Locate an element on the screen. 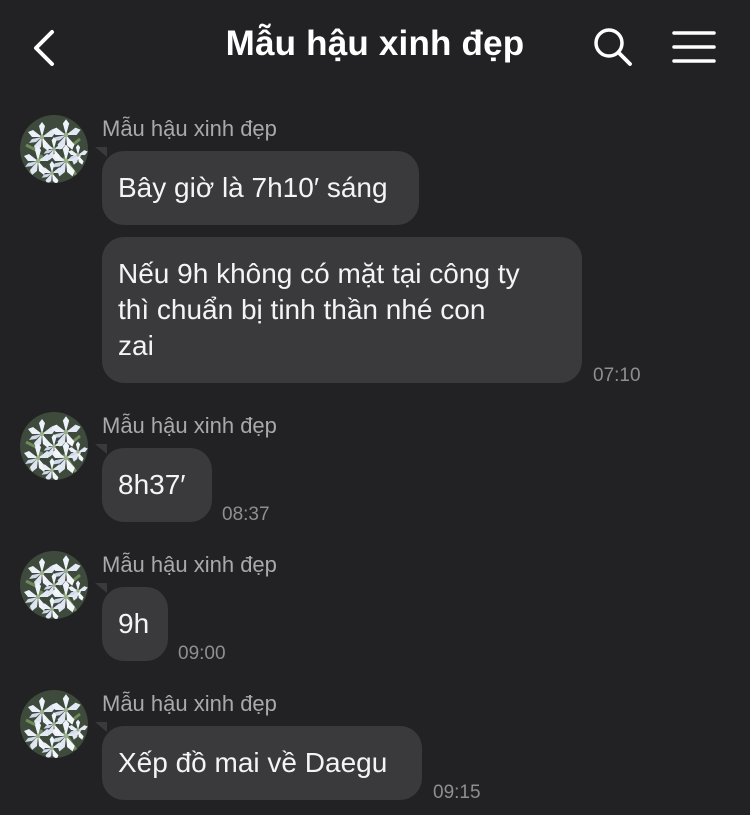 The height and width of the screenshot is (815, 750). search-icon is located at coordinates (613, 47).